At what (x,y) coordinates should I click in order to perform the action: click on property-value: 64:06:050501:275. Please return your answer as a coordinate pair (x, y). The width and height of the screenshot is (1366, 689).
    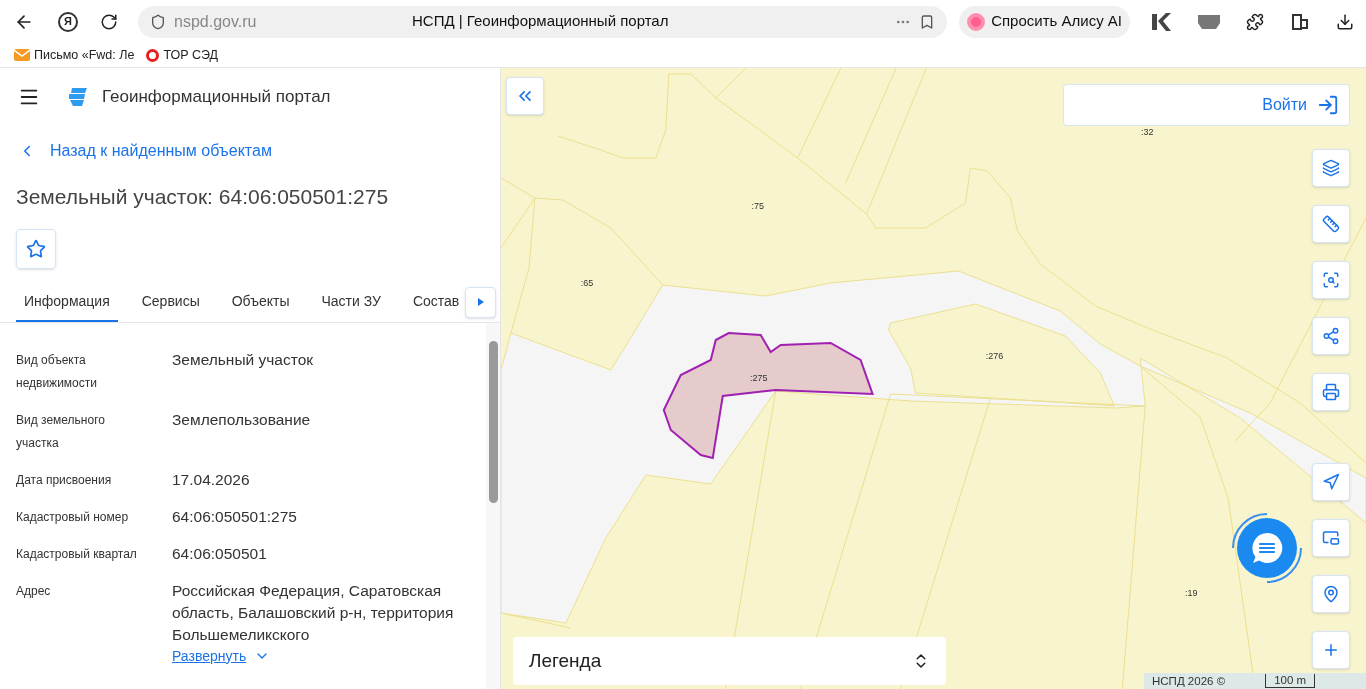
    Looking at the image, I should click on (234, 516).